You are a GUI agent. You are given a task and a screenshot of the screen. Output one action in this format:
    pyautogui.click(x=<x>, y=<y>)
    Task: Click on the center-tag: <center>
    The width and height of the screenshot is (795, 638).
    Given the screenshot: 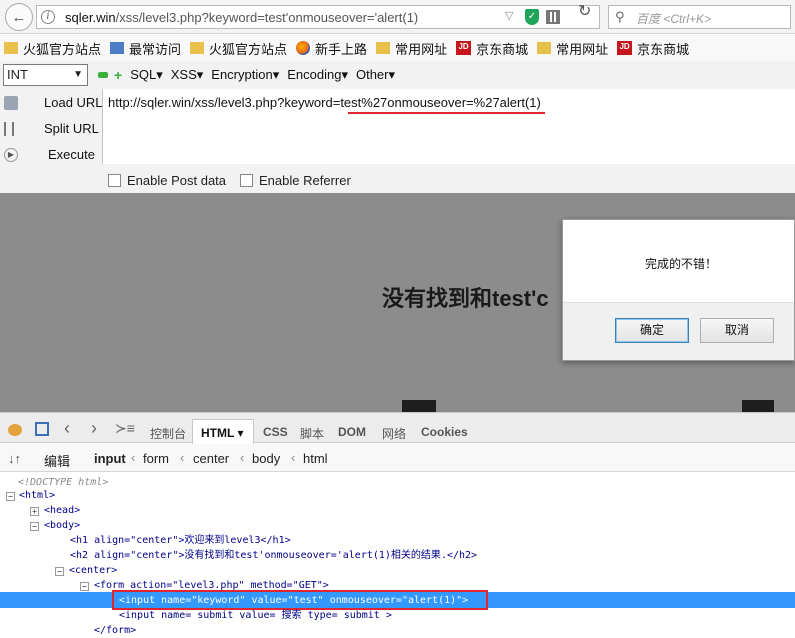 What is the action you would take?
    pyautogui.click(x=93, y=570)
    